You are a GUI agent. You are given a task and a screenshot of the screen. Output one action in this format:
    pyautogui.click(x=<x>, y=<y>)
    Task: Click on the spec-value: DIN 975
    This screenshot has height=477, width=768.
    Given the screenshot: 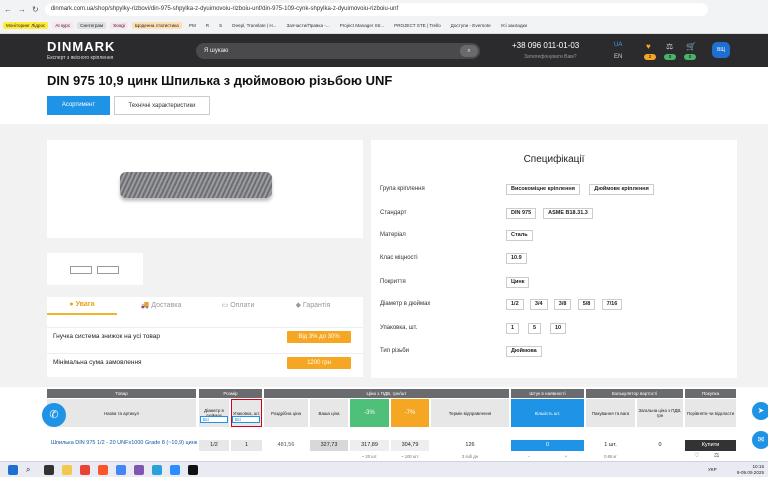 What is the action you would take?
    pyautogui.click(x=521, y=213)
    